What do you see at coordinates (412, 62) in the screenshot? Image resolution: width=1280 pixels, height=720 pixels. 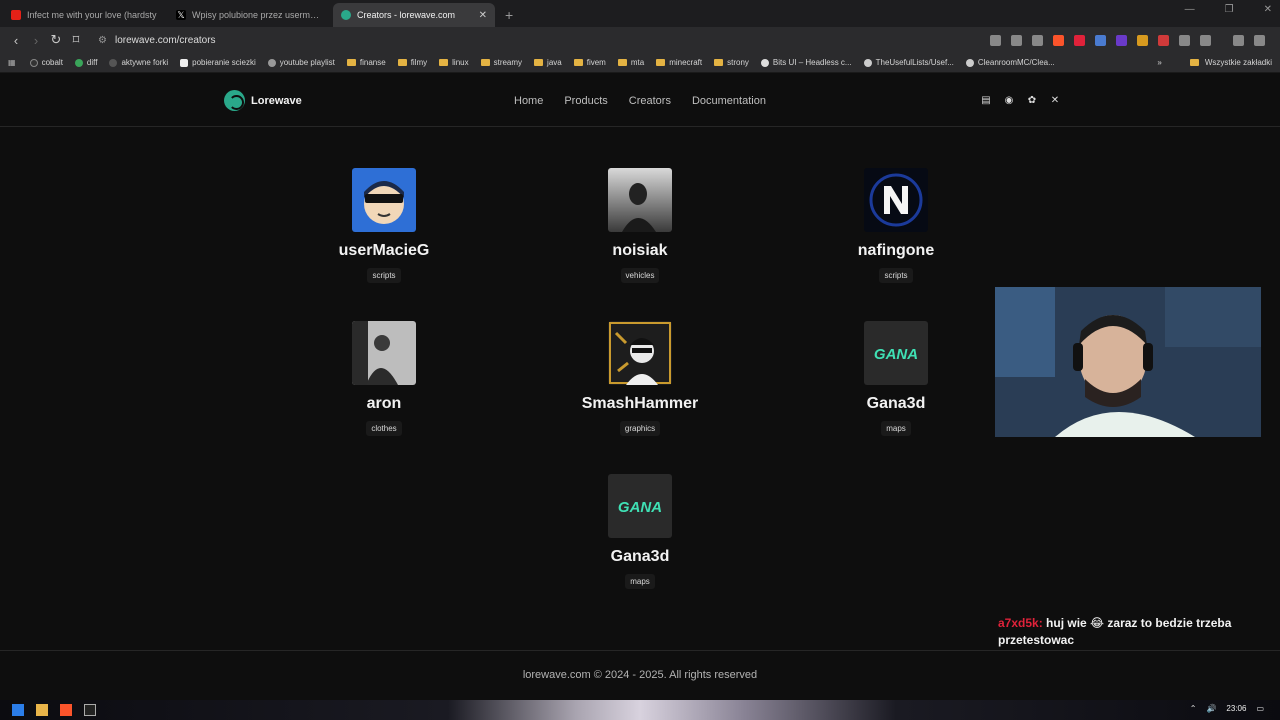 I see `bookmark-folder: filmy` at bounding box center [412, 62].